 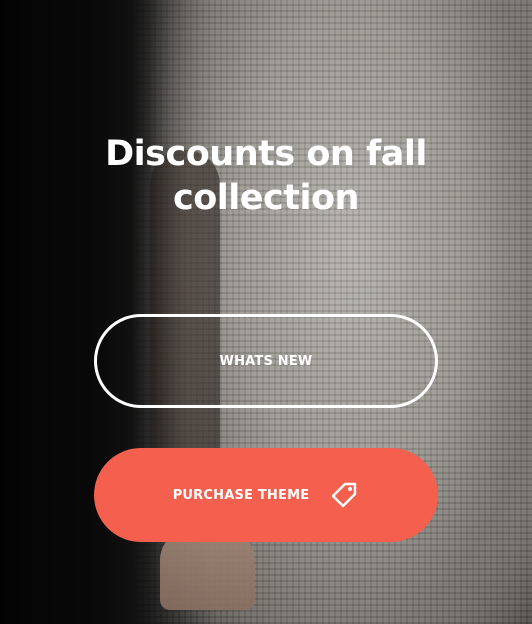 I want to click on purchase-theme-label: PURCHASE THEME, so click(x=241, y=495).